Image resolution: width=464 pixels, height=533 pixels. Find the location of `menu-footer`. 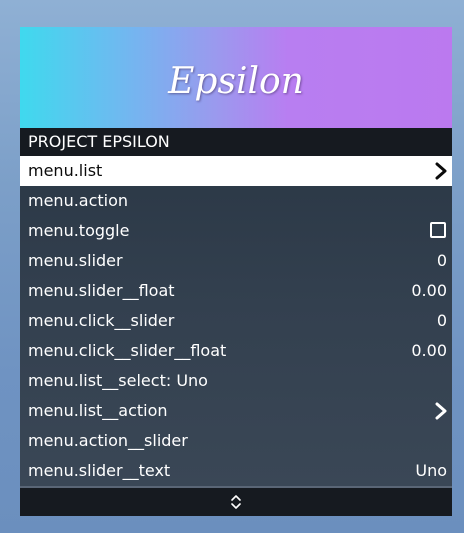

menu-footer is located at coordinates (236, 501).